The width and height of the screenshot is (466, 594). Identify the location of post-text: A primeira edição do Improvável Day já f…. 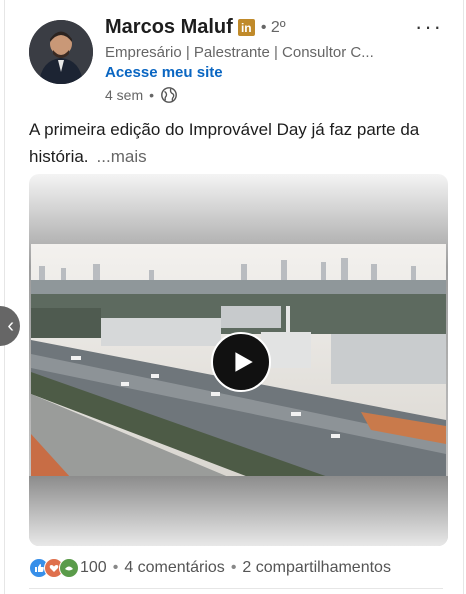
(244, 143).